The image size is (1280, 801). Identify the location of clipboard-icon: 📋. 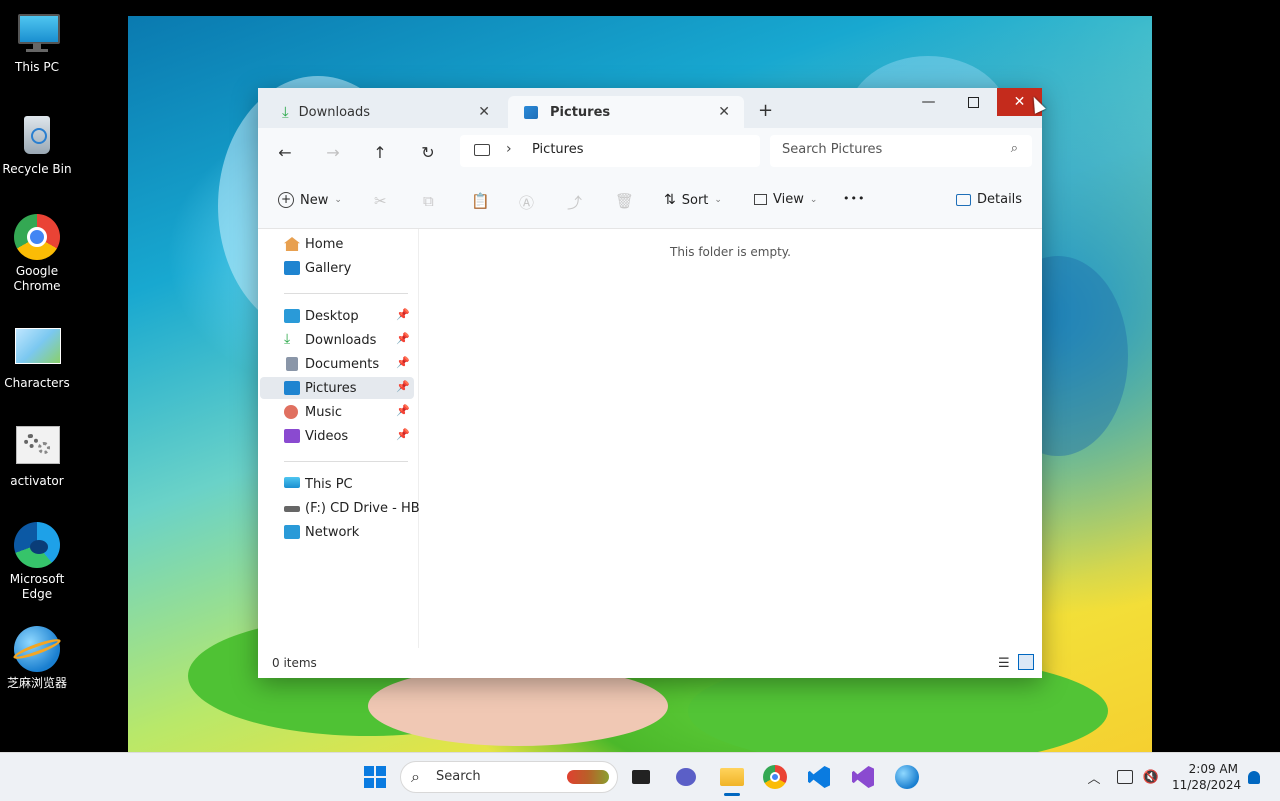
(480, 201).